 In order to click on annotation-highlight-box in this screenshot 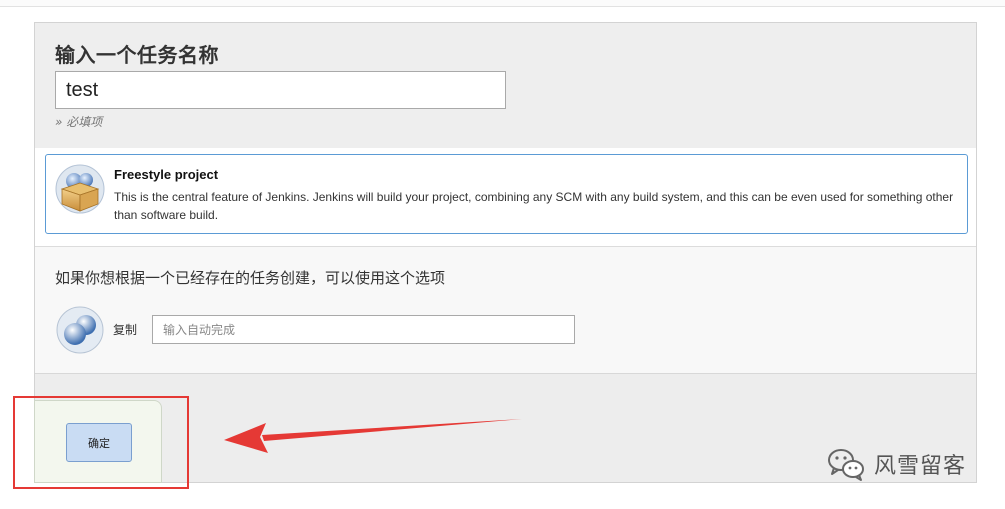, I will do `click(101, 442)`.